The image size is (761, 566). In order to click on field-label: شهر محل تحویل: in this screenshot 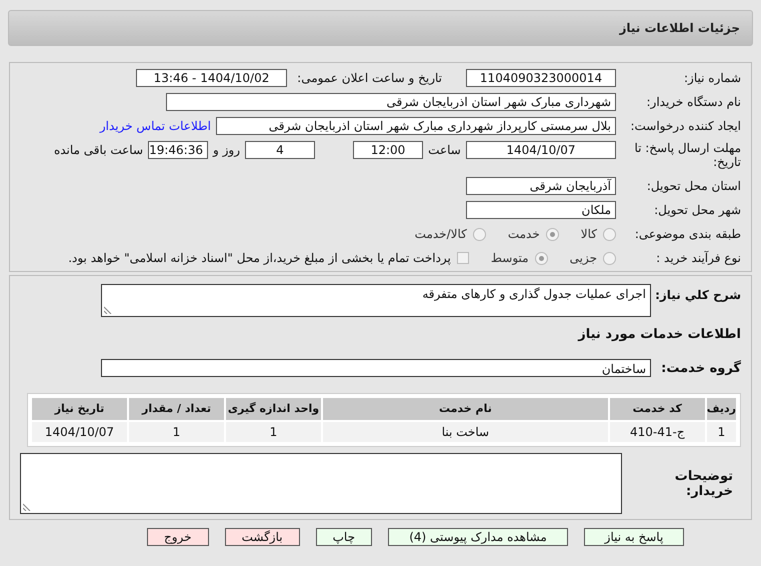, I will do `click(697, 210)`.